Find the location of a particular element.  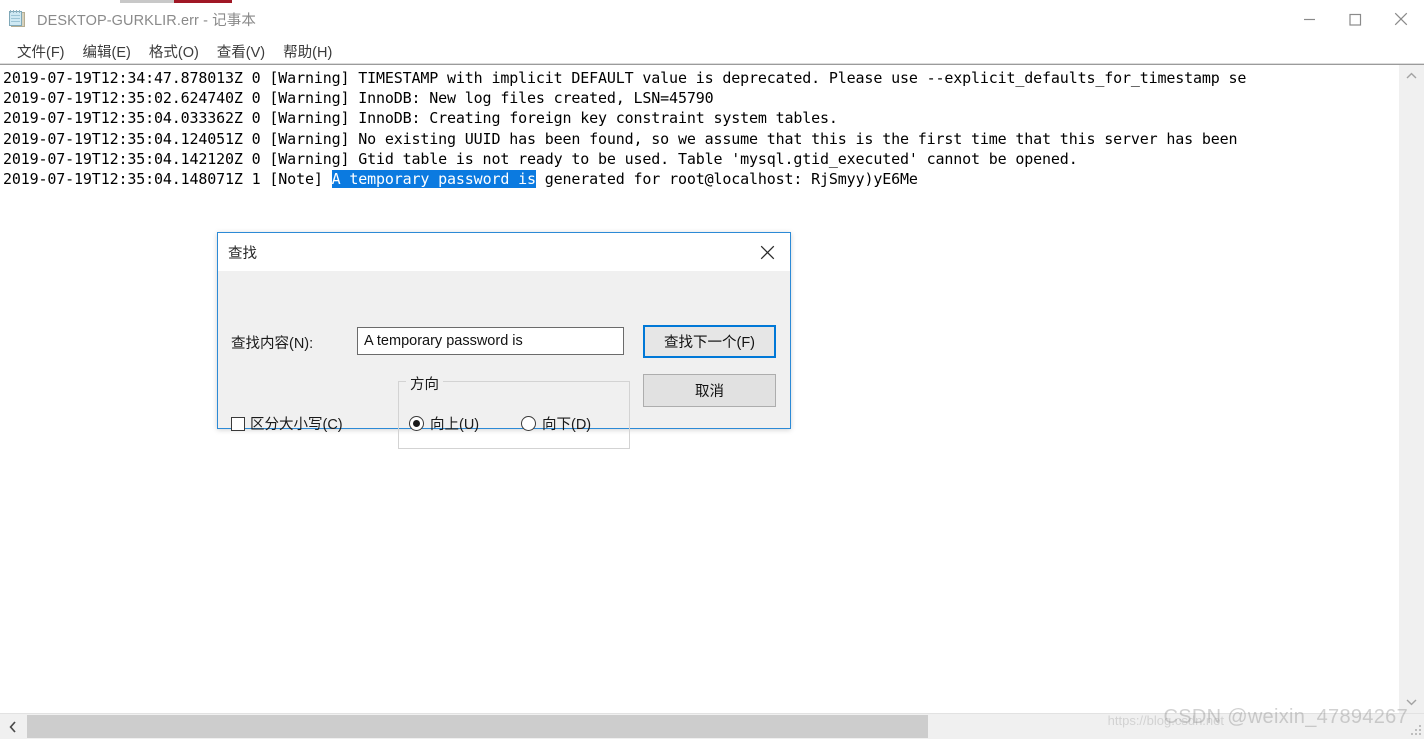

direction-groupbox-label: 方向 is located at coordinates (424, 383).